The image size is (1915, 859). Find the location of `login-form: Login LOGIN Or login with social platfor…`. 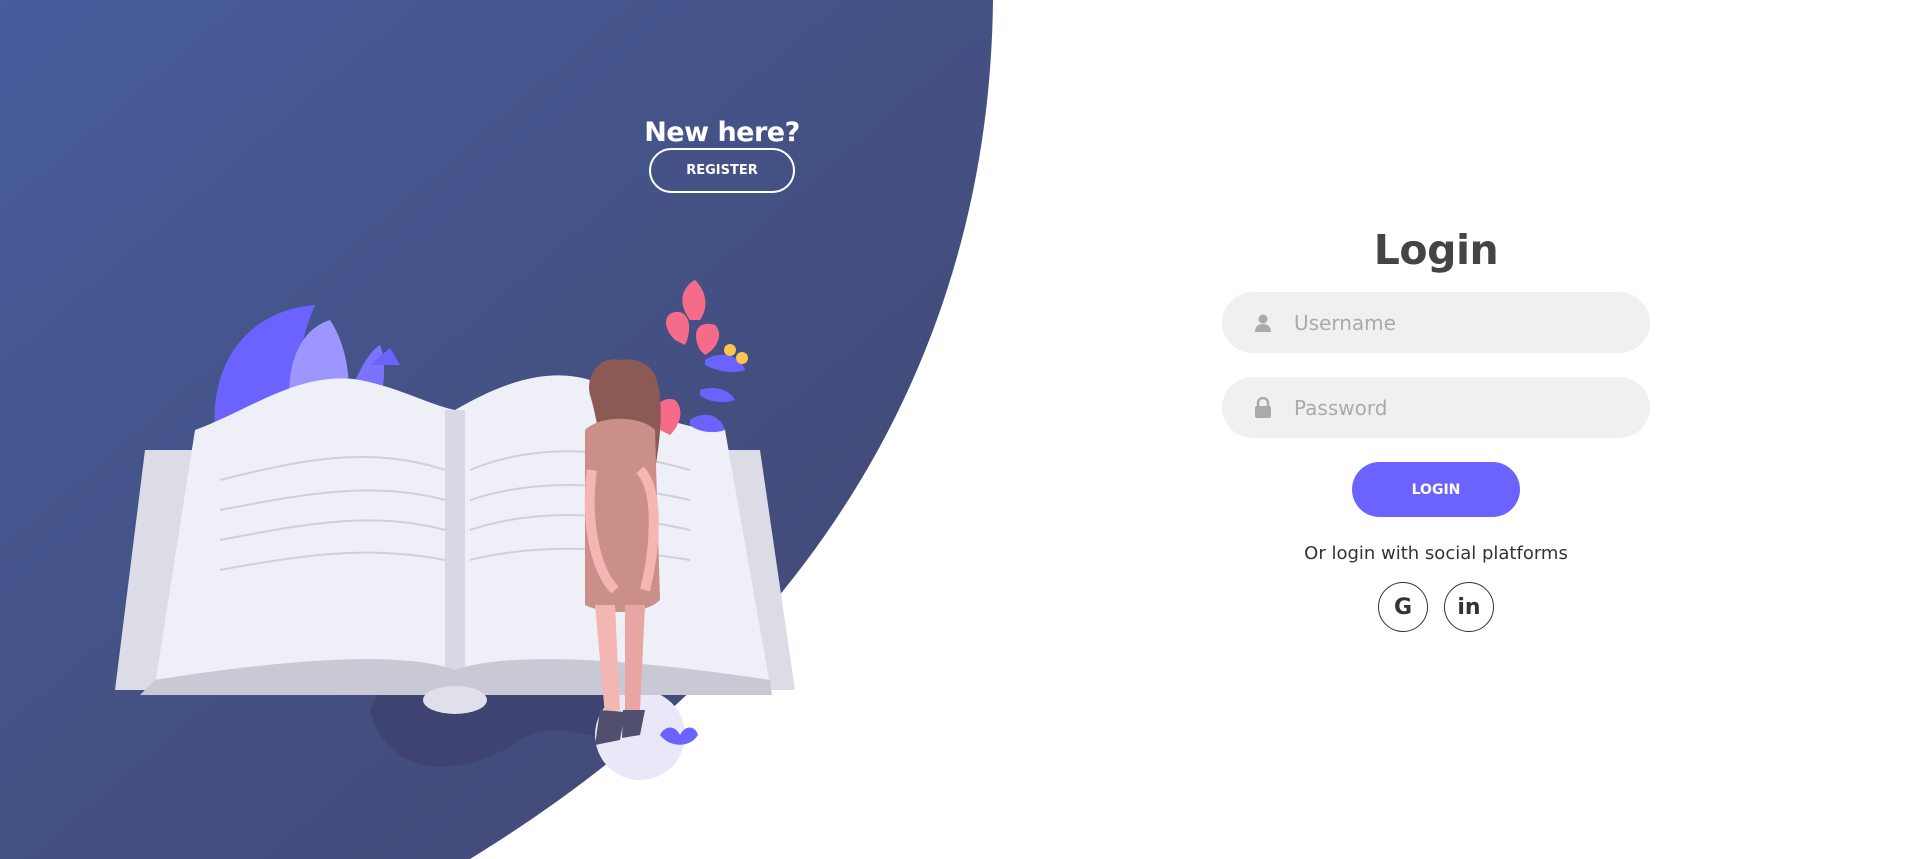

login-form: Login LOGIN Or login with social platfor… is located at coordinates (1436, 426).